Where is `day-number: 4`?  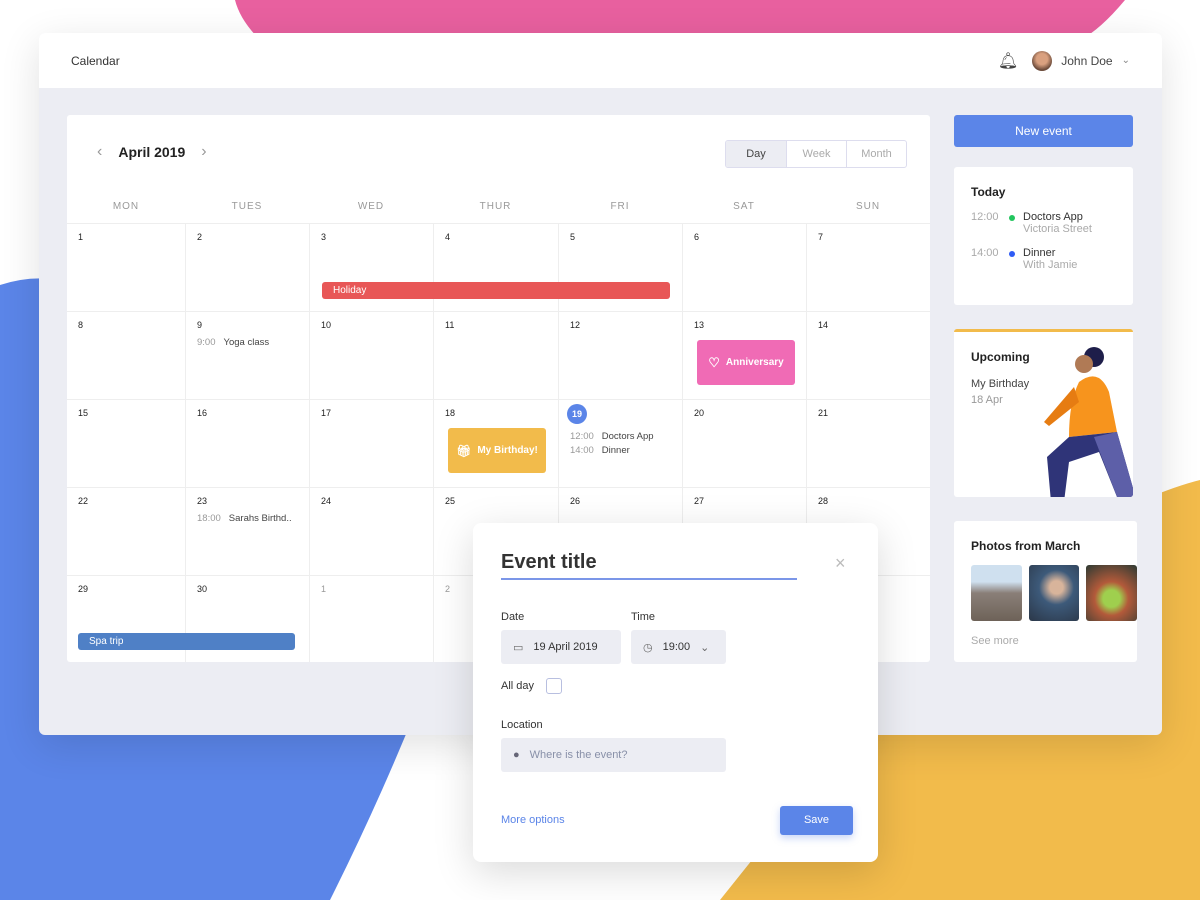
day-number: 4 is located at coordinates (448, 237).